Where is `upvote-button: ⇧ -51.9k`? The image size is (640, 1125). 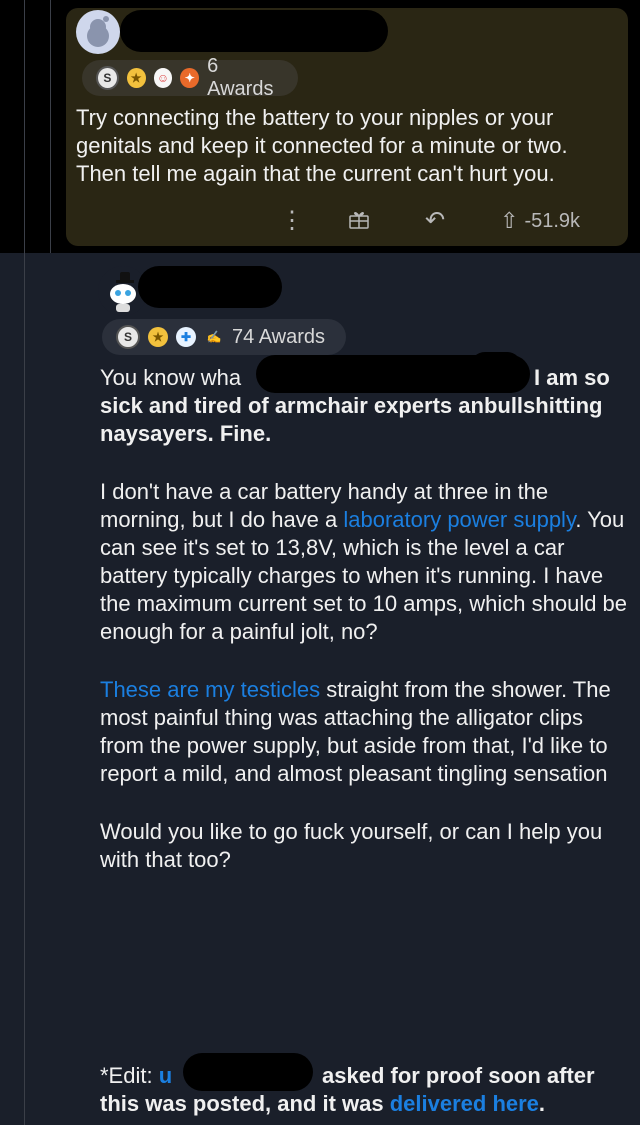 upvote-button: ⇧ -51.9k is located at coordinates (540, 221).